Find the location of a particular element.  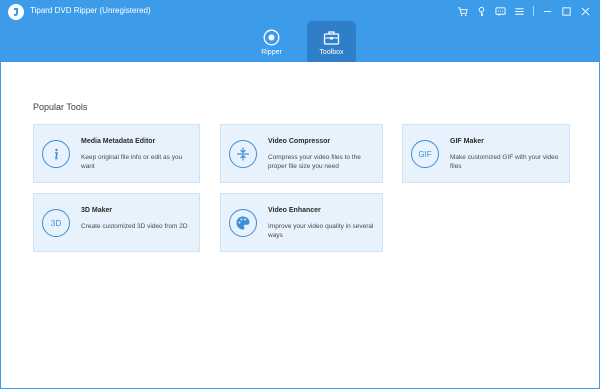

gif-icon-text: GIF is located at coordinates (425, 154).